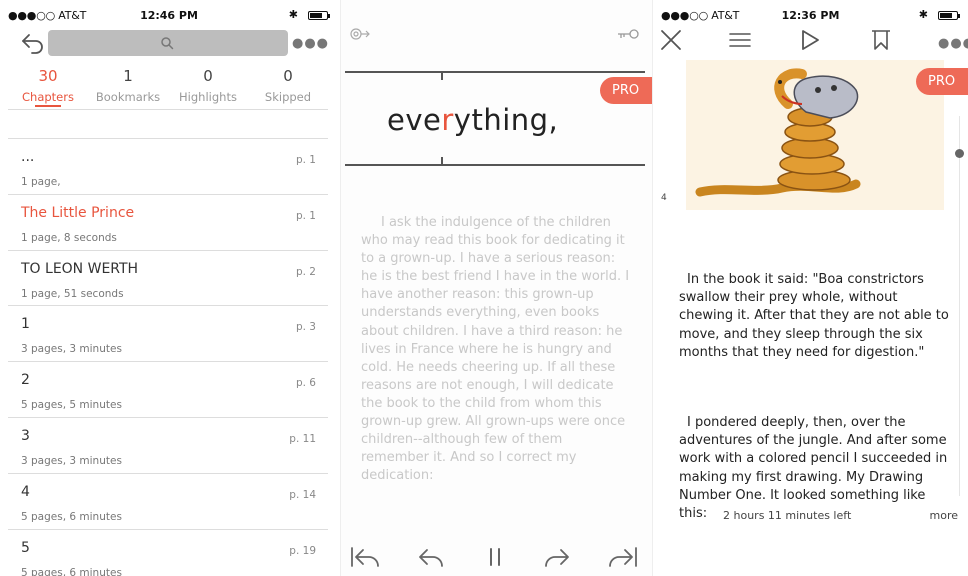 The height and width of the screenshot is (576, 968). What do you see at coordinates (25, 491) in the screenshot?
I see `chapter-title: 4` at bounding box center [25, 491].